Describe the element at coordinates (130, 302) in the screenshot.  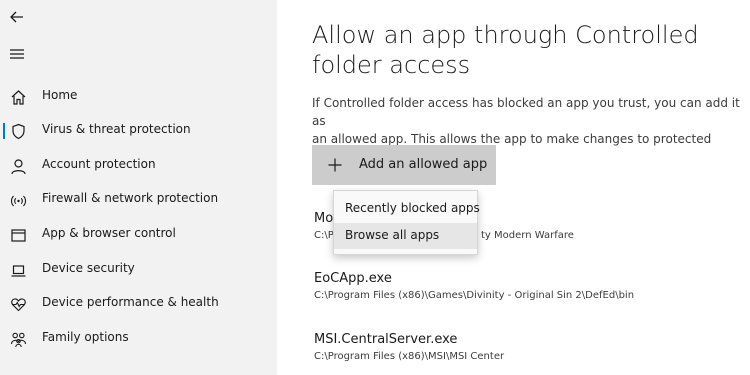
I see `sidebar-item-label: Device performance & health` at that location.